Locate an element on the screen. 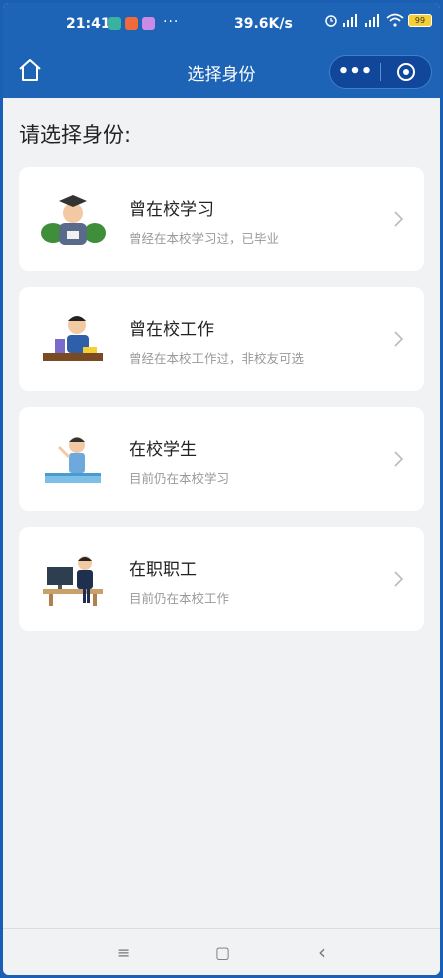  card-subtitle: 目前仍在本校学习 is located at coordinates (179, 478).